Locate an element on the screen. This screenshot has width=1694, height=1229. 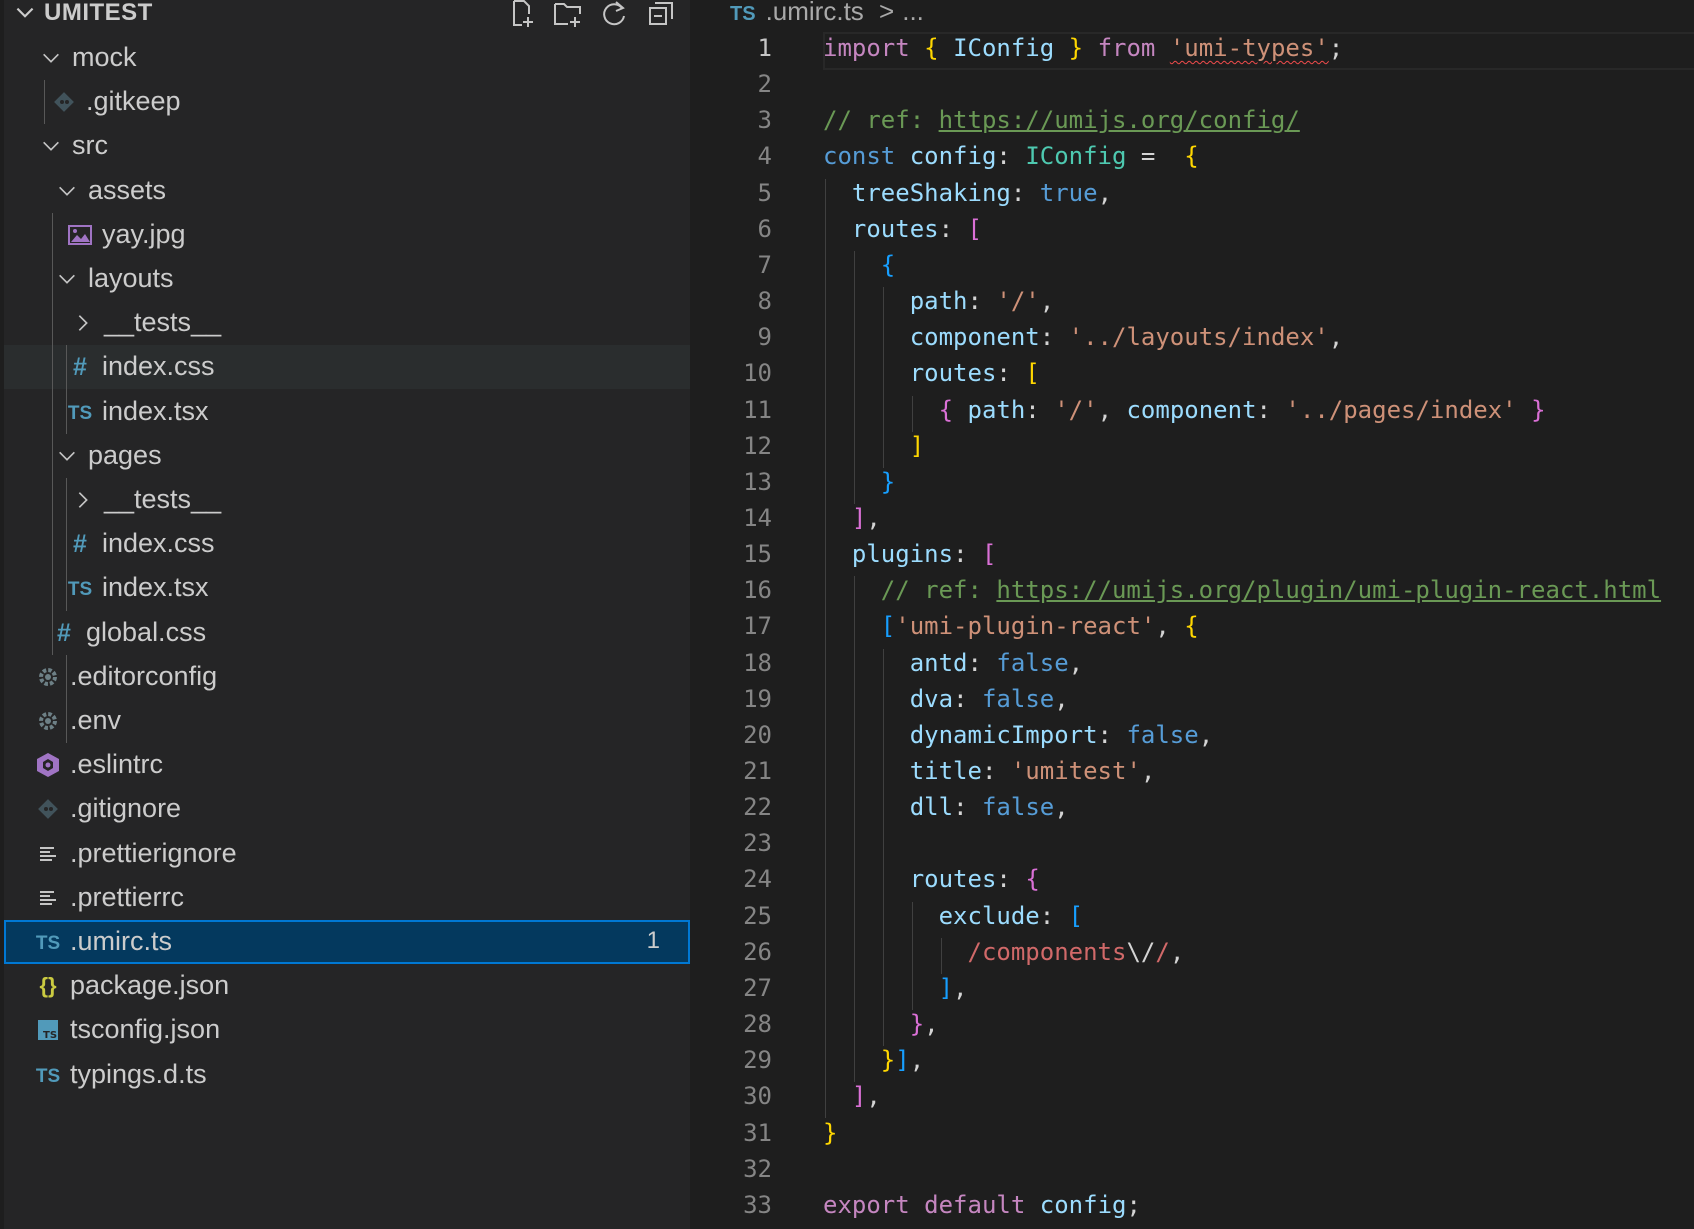
code-line: exclude: [ is located at coordinates (953, 915).